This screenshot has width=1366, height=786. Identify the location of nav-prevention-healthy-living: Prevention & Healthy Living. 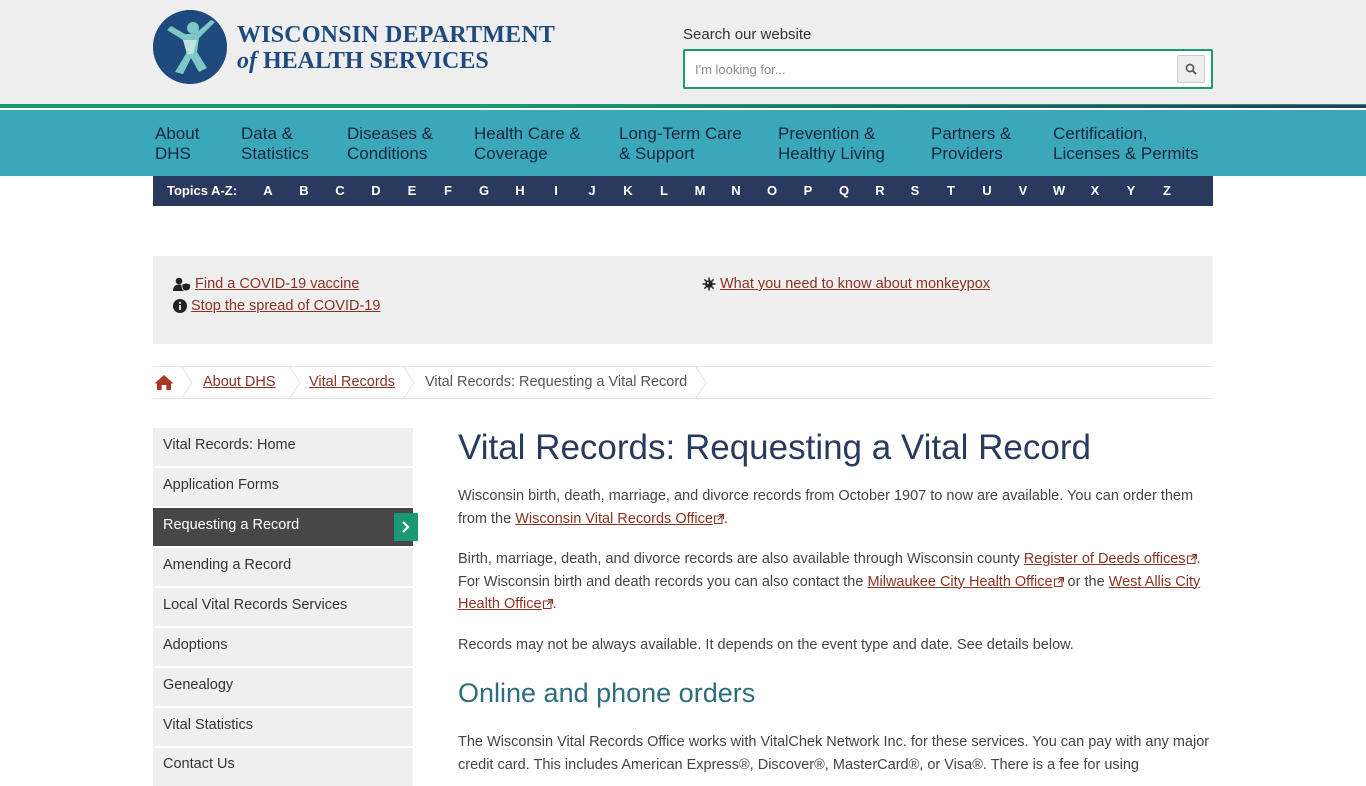
(831, 144).